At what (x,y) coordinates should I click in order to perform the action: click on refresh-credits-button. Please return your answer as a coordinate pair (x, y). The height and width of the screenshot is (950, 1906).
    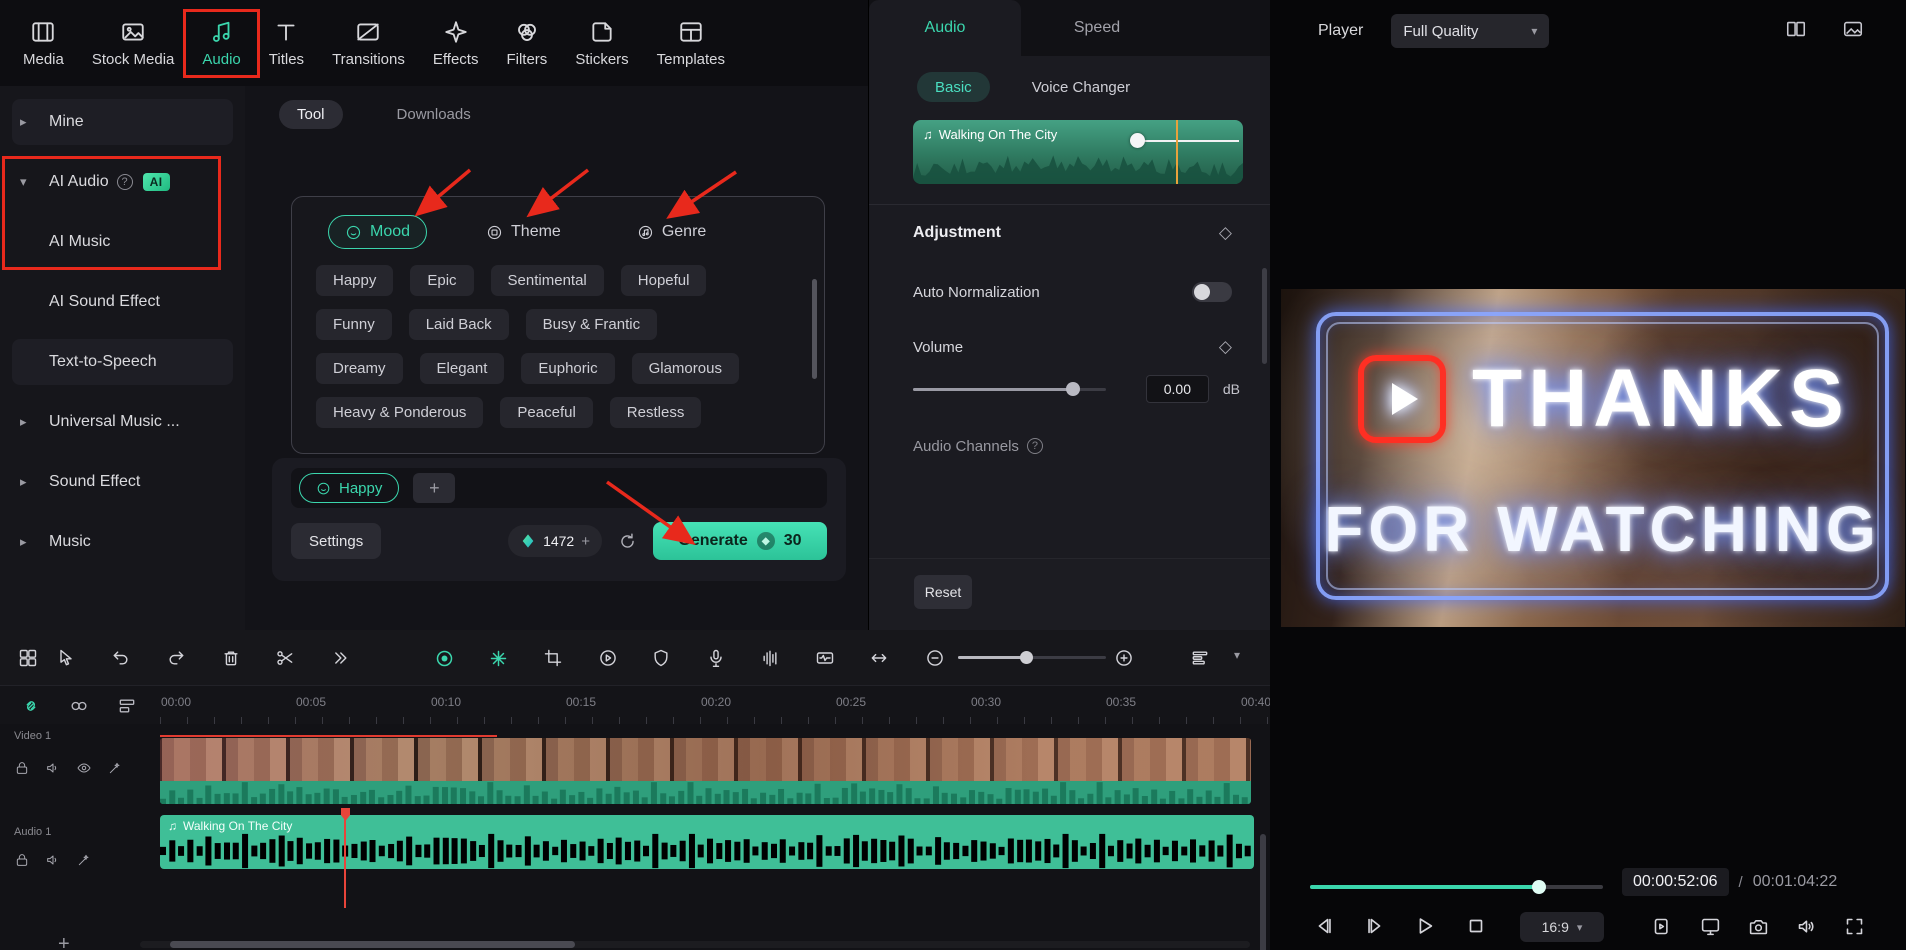
    Looking at the image, I should click on (627, 541).